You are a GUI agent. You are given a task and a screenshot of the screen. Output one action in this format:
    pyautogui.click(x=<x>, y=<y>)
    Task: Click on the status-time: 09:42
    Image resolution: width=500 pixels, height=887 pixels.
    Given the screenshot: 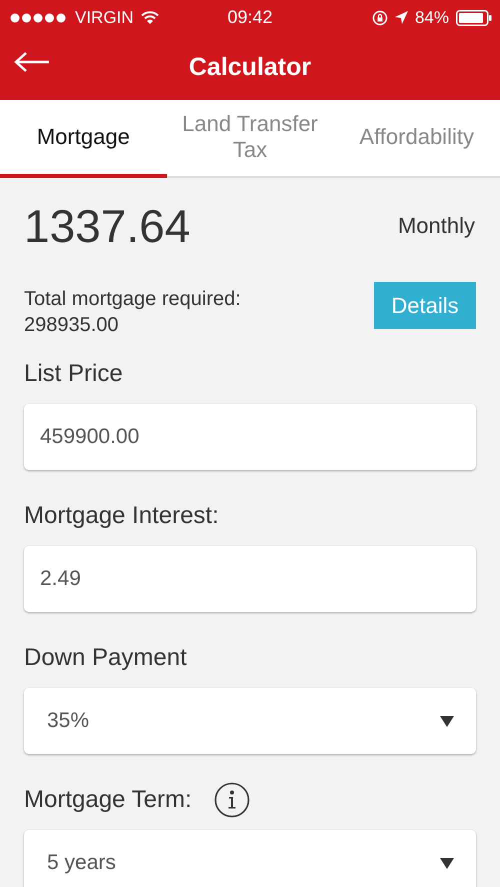 What is the action you would take?
    pyautogui.click(x=250, y=17)
    